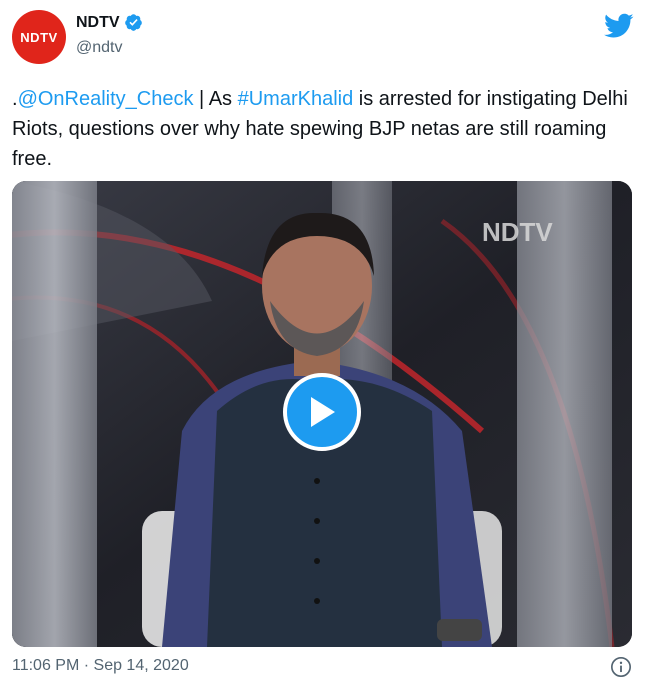  I want to click on avatar-logo-text: NDTV, so click(39, 37).